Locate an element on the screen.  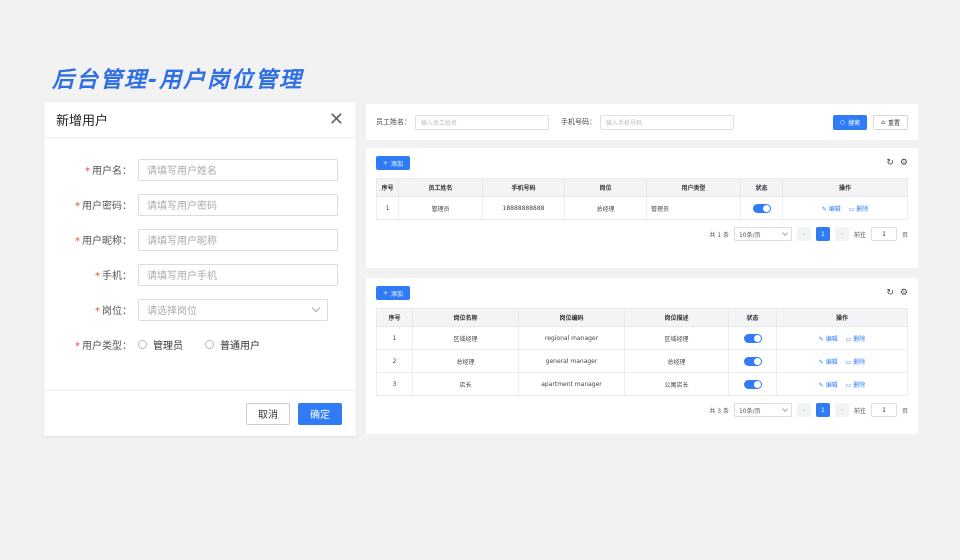
user-type-radio-group: 管理员 普通用户 is located at coordinates (210, 344).